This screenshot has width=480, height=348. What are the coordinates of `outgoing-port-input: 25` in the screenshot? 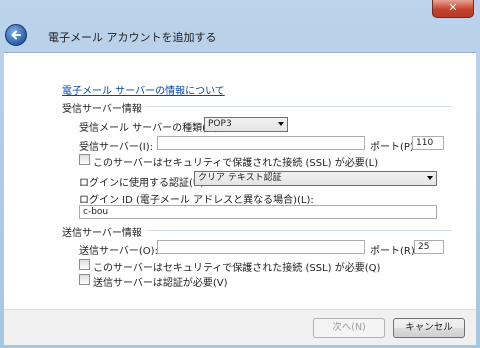 It's located at (429, 247).